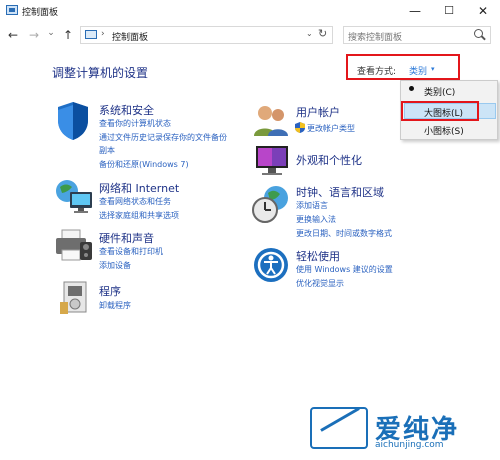 This screenshot has height=460, width=500. I want to click on network-icon, so click(74, 197).